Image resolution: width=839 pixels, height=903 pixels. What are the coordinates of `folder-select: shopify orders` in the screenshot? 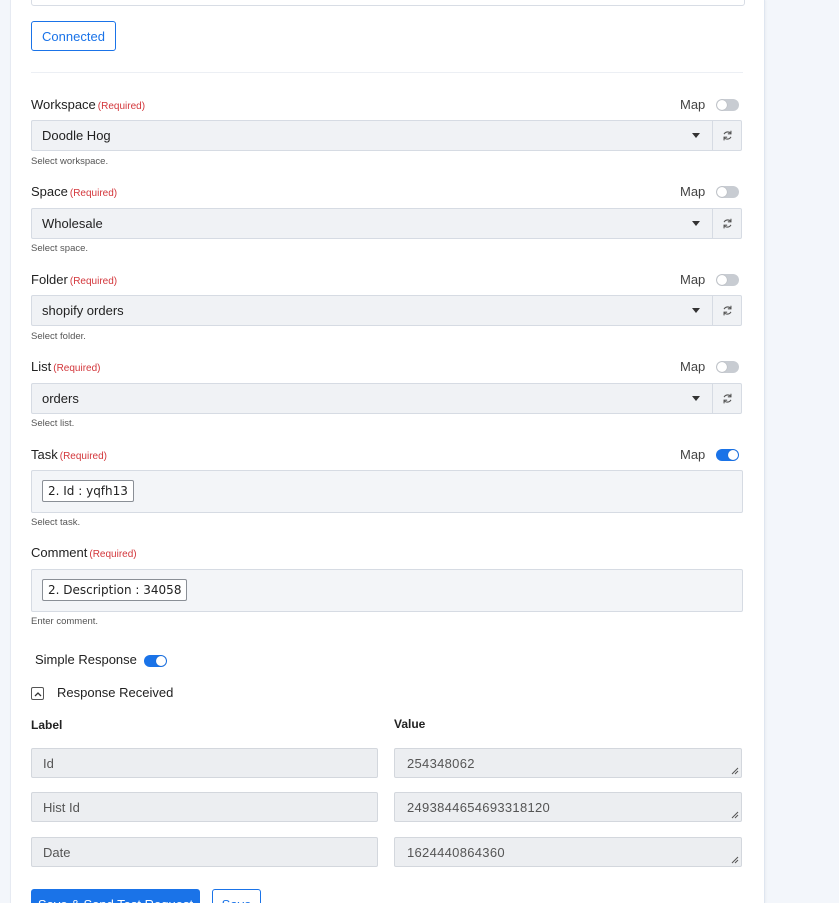 It's located at (372, 310).